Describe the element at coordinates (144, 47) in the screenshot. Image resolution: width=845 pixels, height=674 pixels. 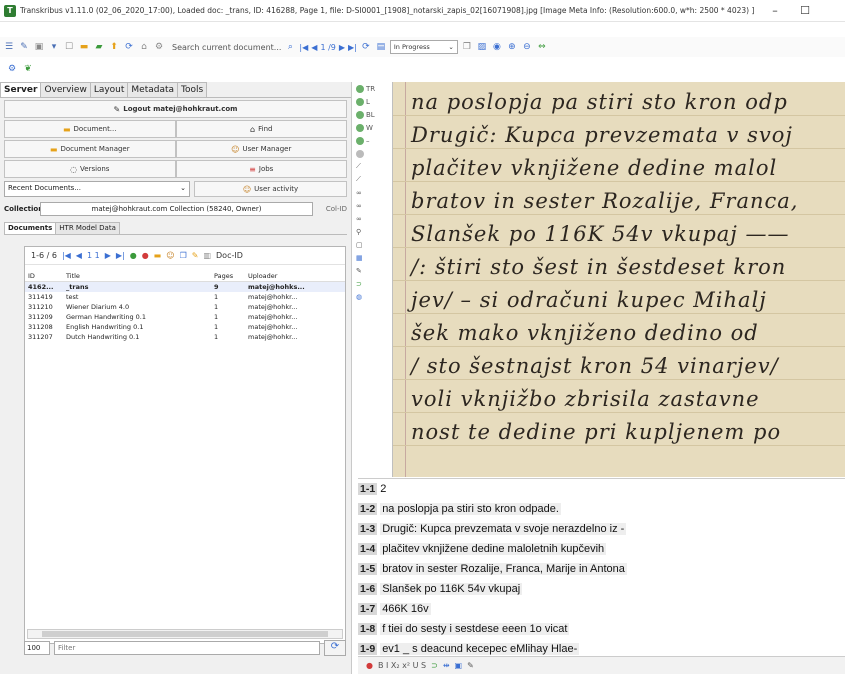
I see `bank-icon: ⌂` at that location.